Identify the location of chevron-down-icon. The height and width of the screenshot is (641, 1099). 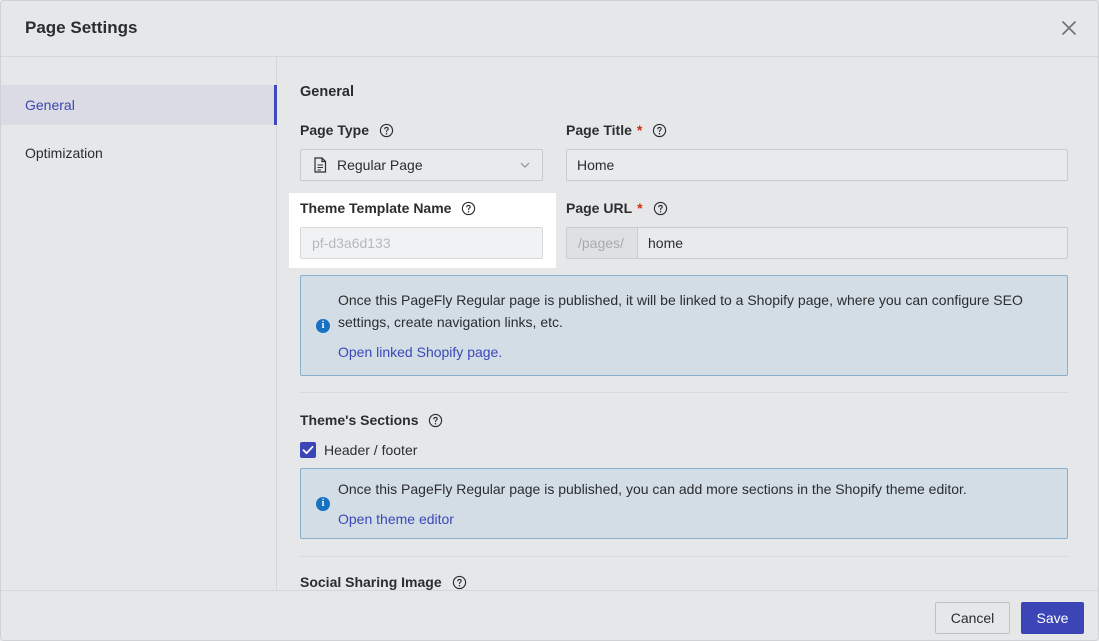
(525, 165).